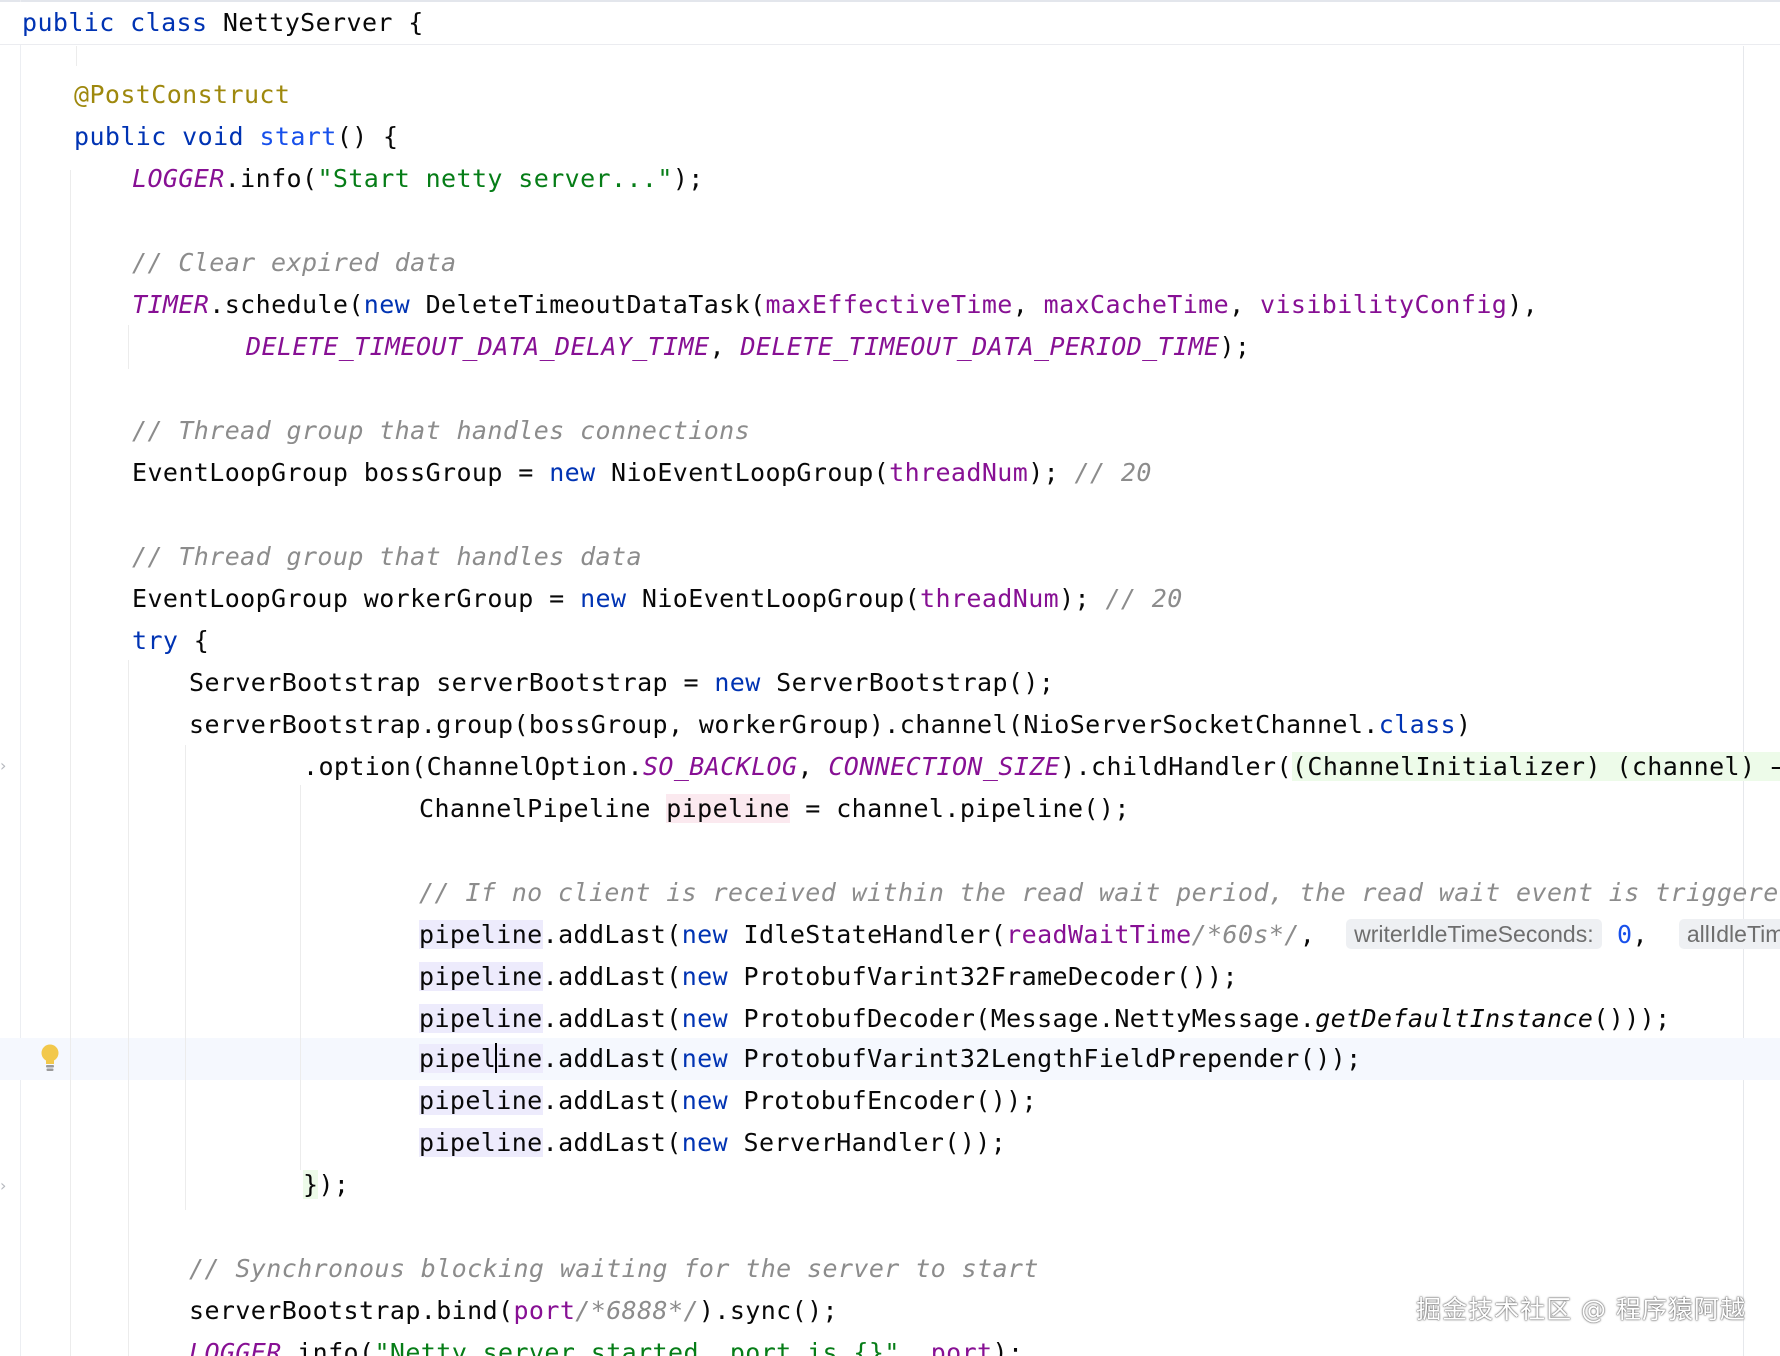 The width and height of the screenshot is (1780, 1356). I want to click on code-comment: // Thread group that handles data, so click(387, 556).